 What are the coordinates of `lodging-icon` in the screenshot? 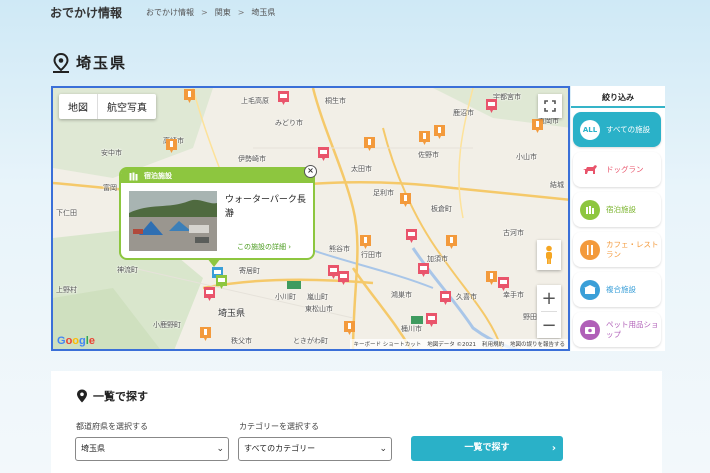 It's located at (590, 209).